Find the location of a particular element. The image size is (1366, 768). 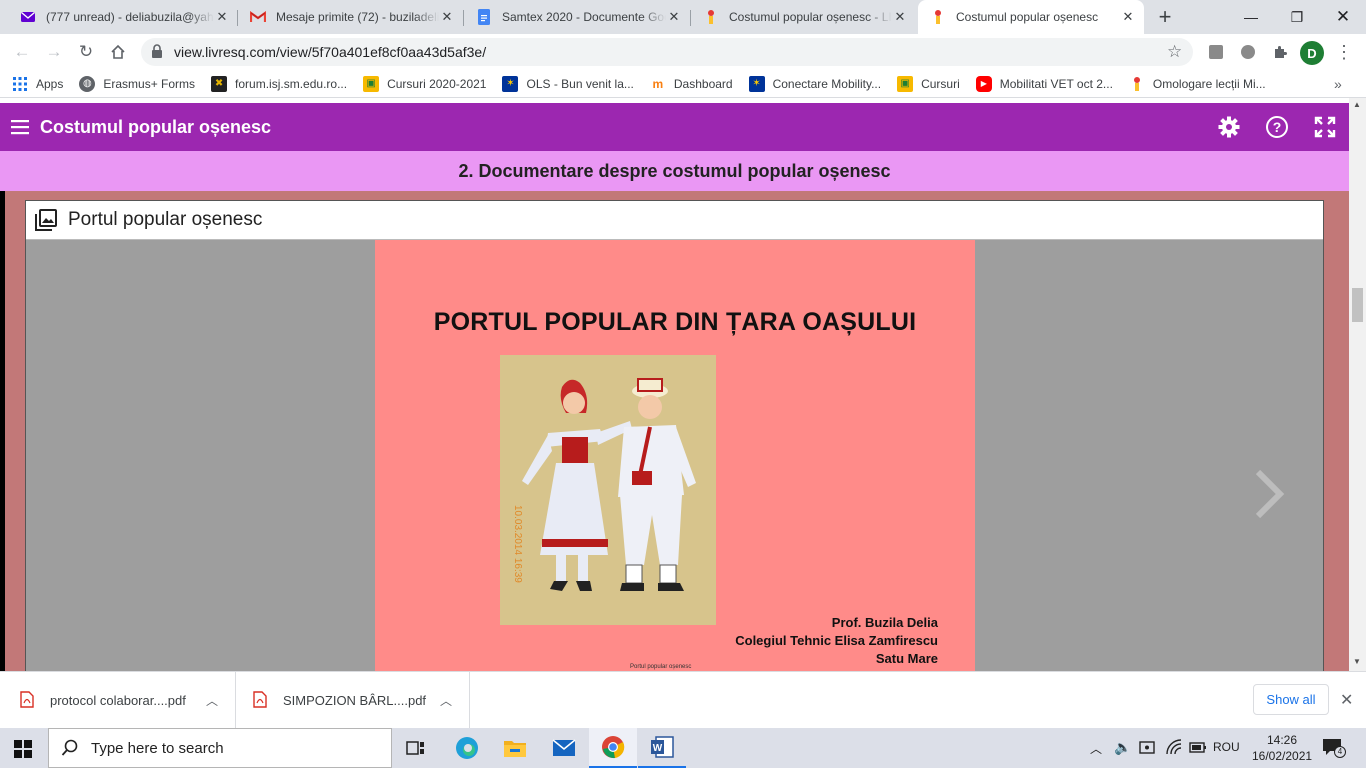

notifications-icon: 4 is located at coordinates (1334, 748).